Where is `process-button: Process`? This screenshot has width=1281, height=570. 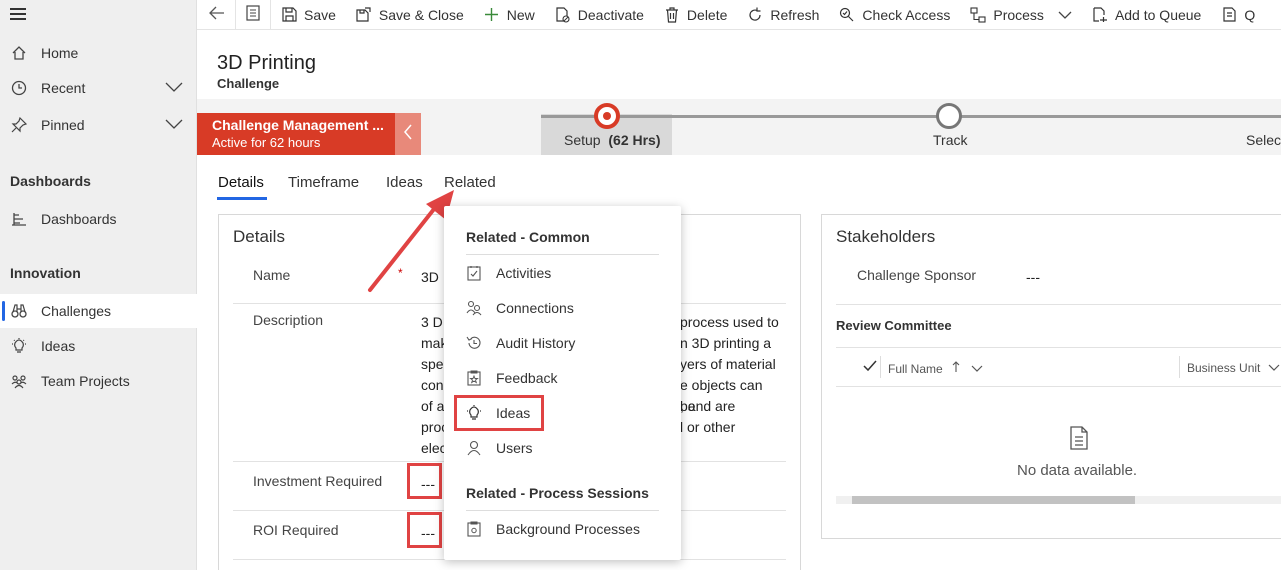 process-button: Process is located at coordinates (1021, 15).